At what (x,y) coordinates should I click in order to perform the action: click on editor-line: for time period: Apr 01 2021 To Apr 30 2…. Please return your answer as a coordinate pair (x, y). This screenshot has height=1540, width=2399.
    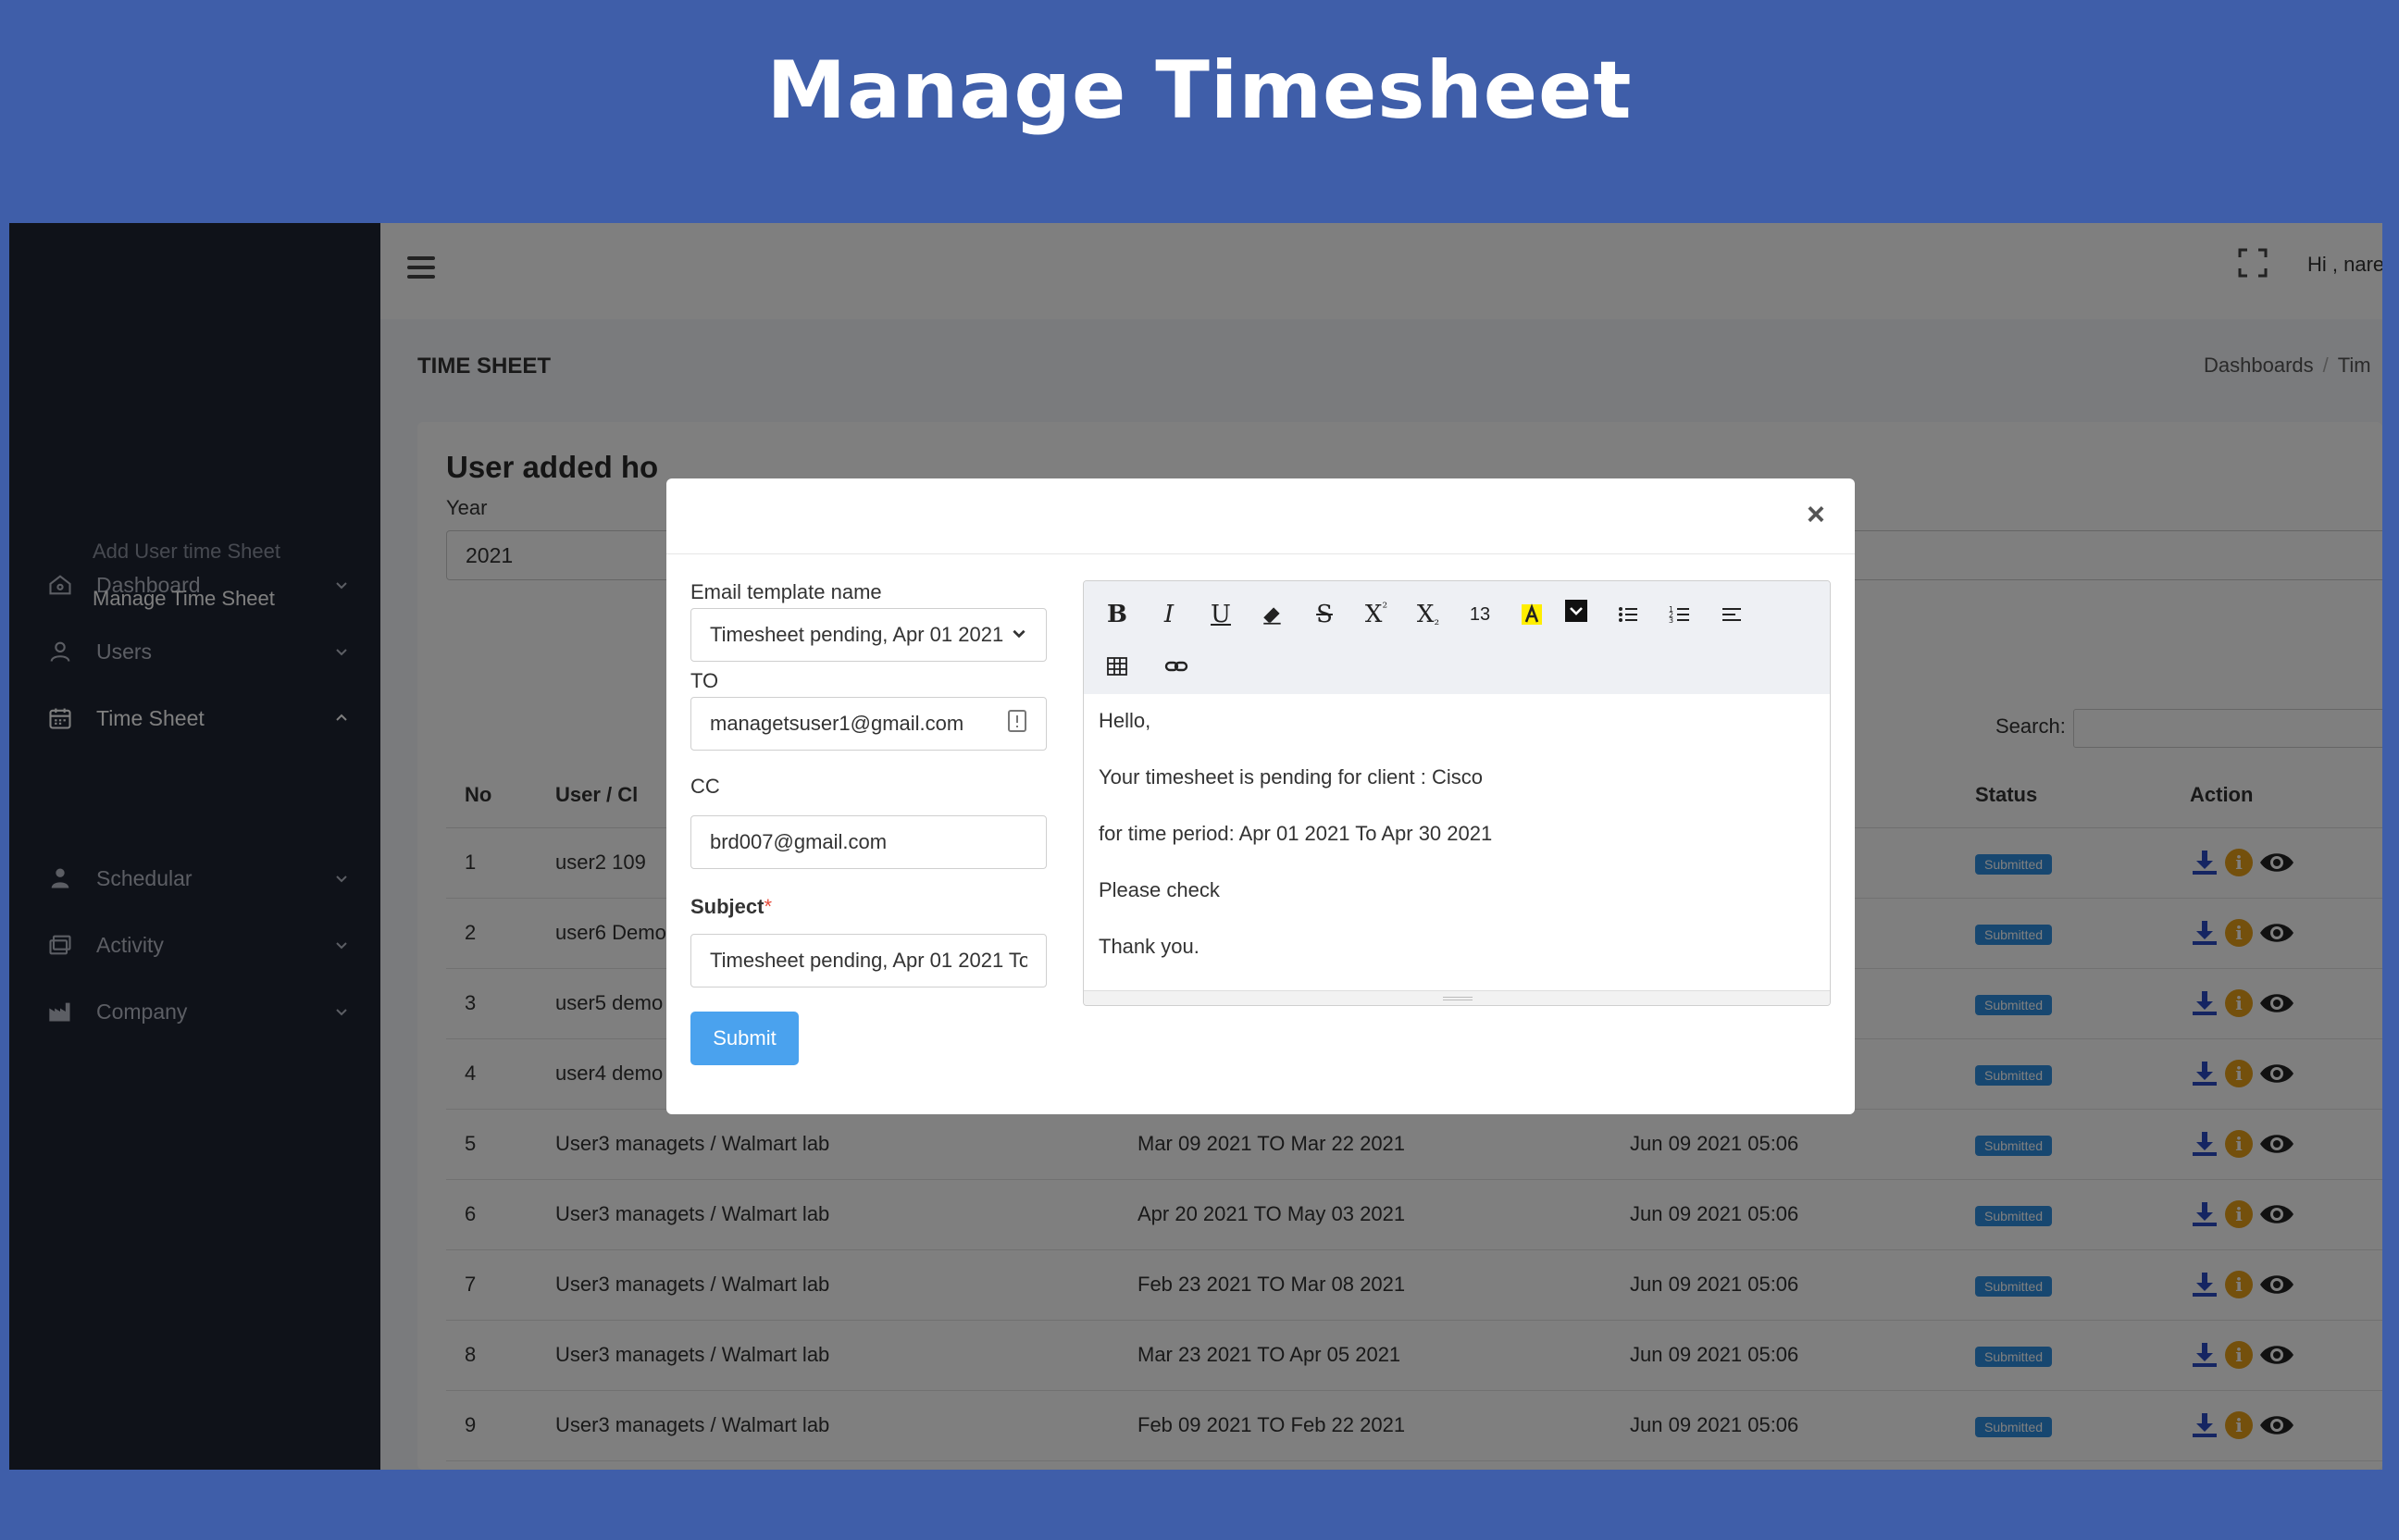
    Looking at the image, I should click on (1296, 833).